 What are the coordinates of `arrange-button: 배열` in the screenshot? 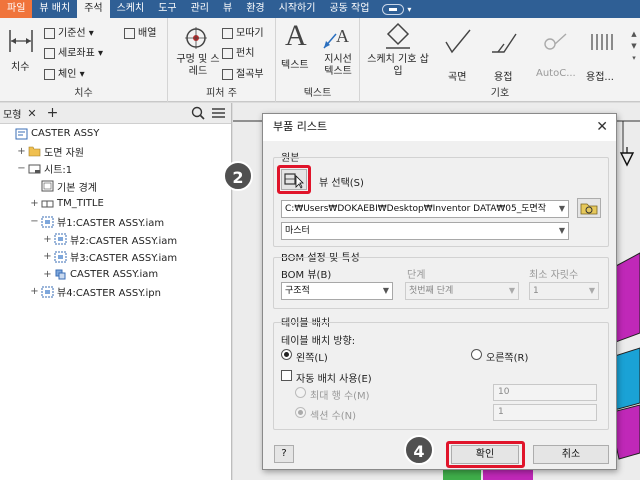 It's located at (140, 31).